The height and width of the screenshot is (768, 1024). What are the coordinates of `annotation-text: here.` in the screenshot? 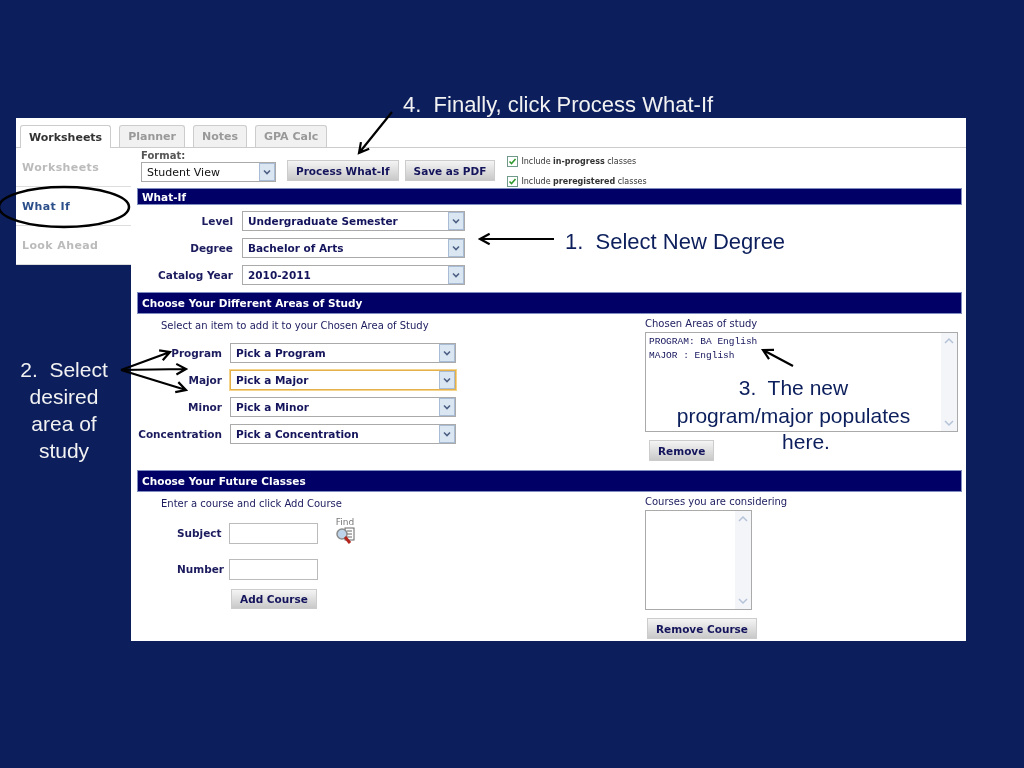 It's located at (806, 442).